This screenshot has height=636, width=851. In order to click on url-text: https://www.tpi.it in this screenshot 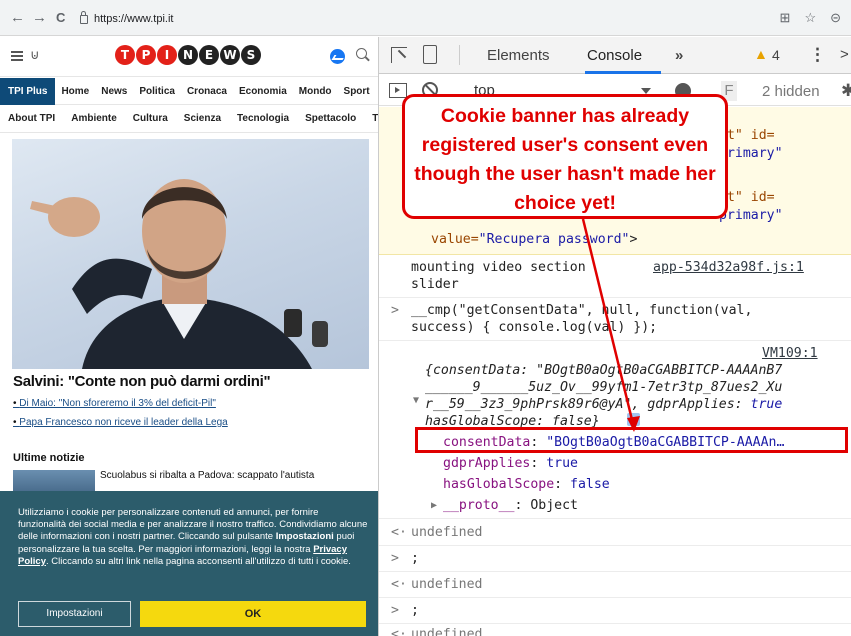, I will do `click(134, 19)`.